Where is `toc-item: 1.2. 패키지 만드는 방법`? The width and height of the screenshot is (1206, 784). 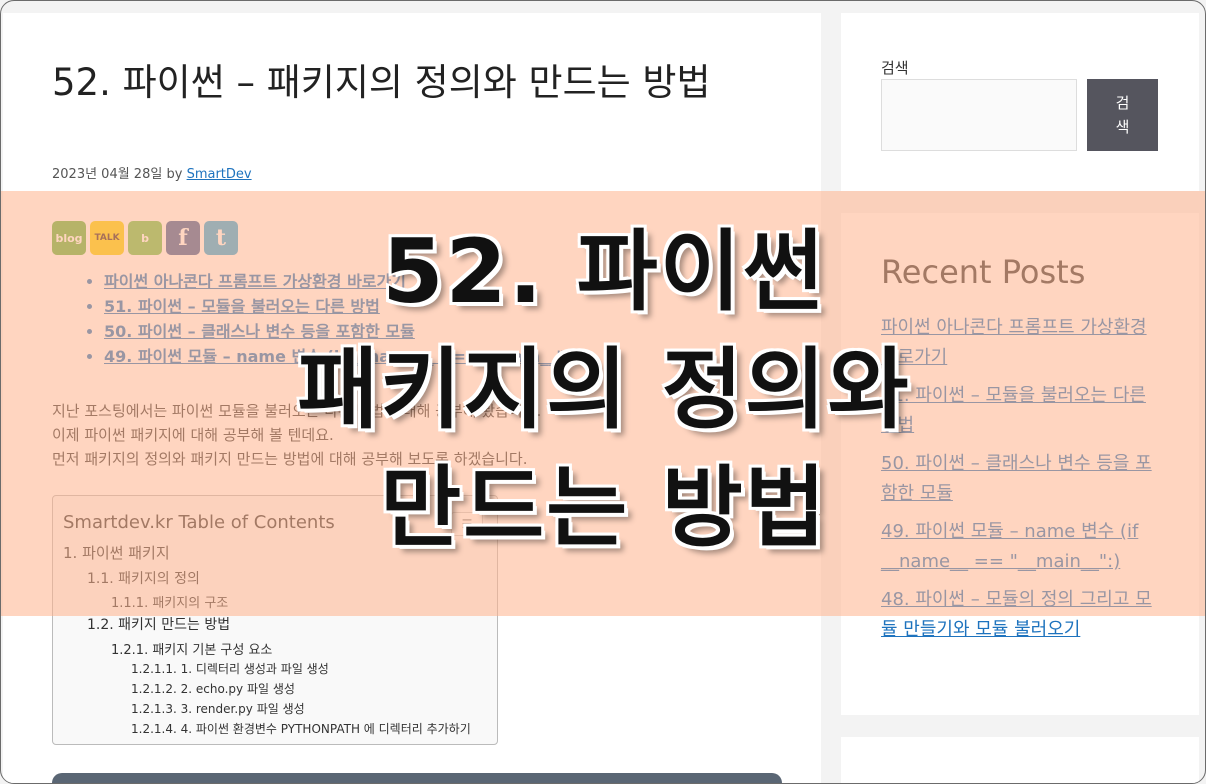 toc-item: 1.2. 패키지 만드는 방법 is located at coordinates (158, 624).